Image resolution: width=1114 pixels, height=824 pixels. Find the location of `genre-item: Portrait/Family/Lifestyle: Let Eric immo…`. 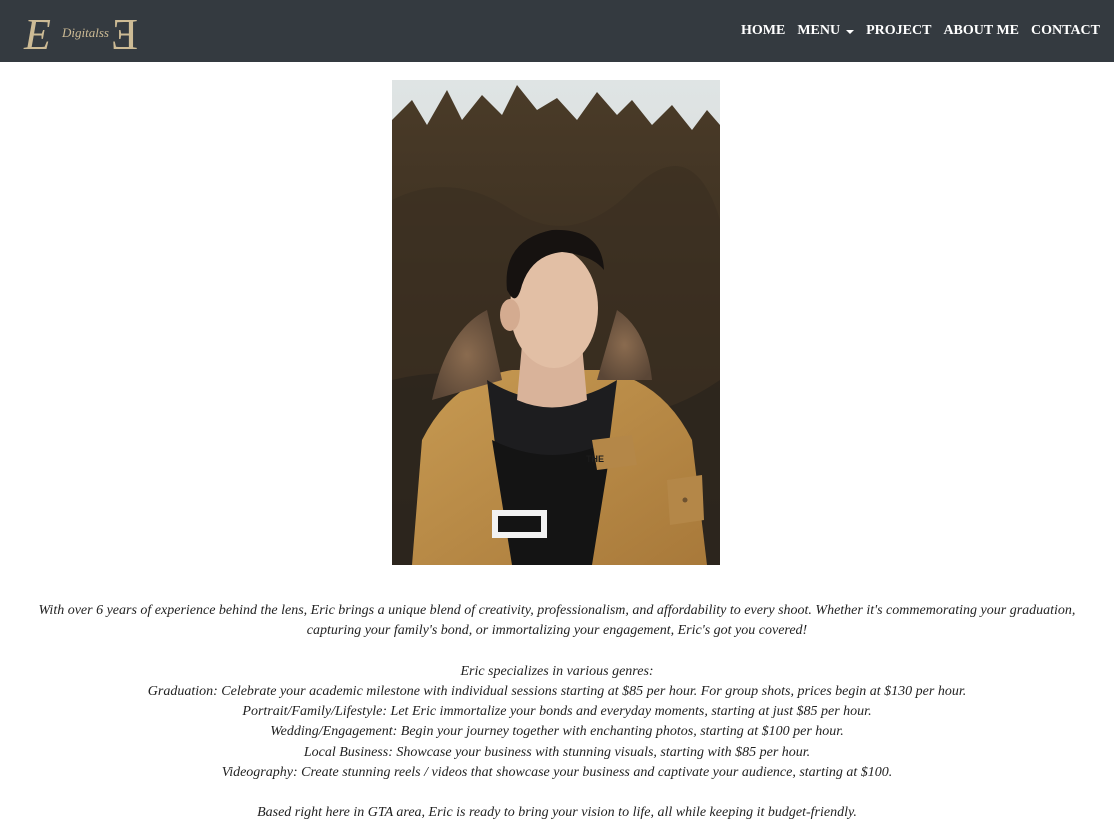

genre-item: Portrait/Family/Lifestyle: Let Eric immo… is located at coordinates (557, 712).